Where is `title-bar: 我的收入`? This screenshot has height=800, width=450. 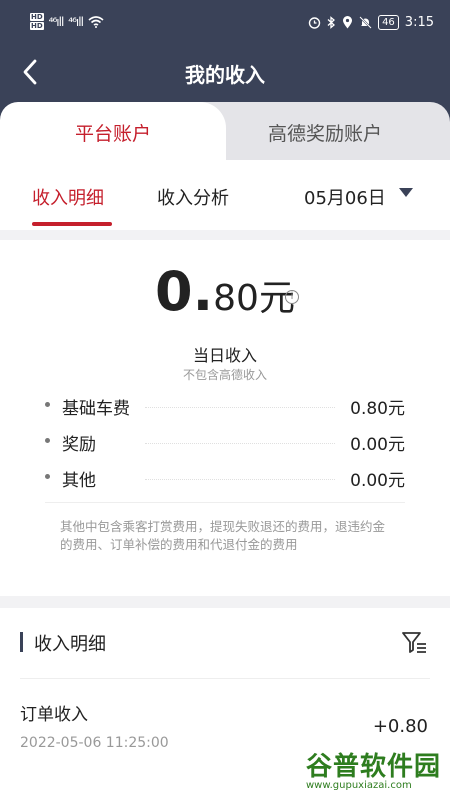 title-bar: 我的收入 is located at coordinates (225, 72).